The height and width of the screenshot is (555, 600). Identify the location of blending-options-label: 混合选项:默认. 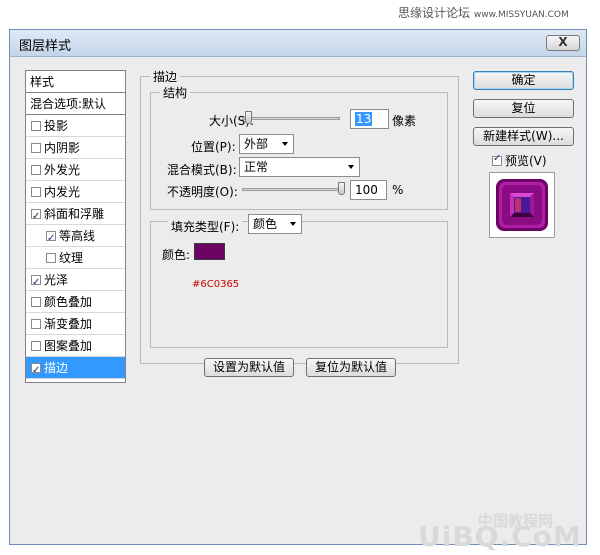
(68, 104).